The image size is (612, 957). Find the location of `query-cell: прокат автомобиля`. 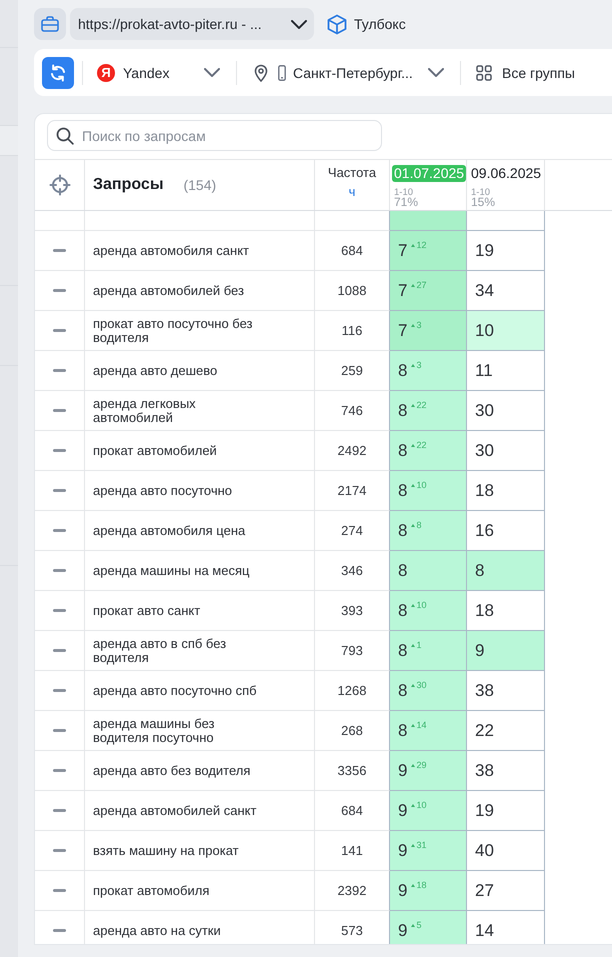

query-cell: прокат автомобиля is located at coordinates (200, 891).